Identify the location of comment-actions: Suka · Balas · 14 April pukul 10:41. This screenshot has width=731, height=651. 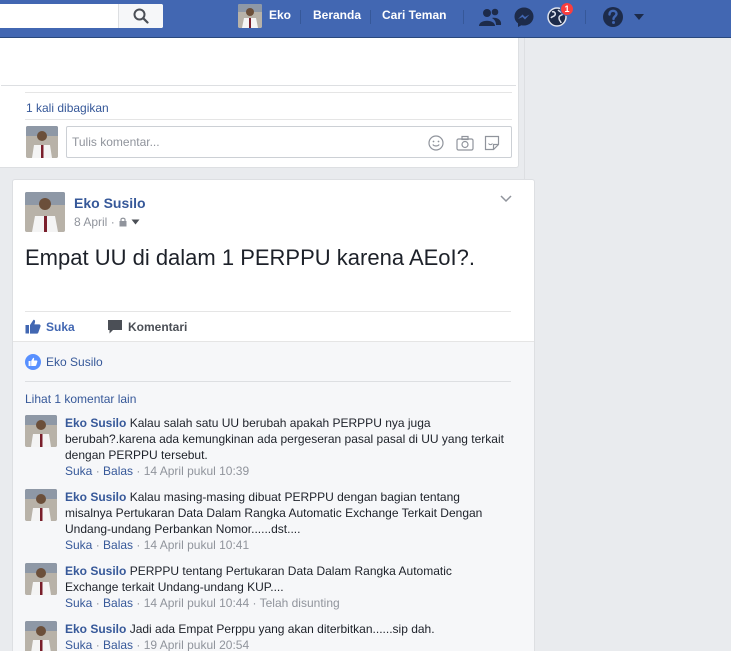
(157, 545).